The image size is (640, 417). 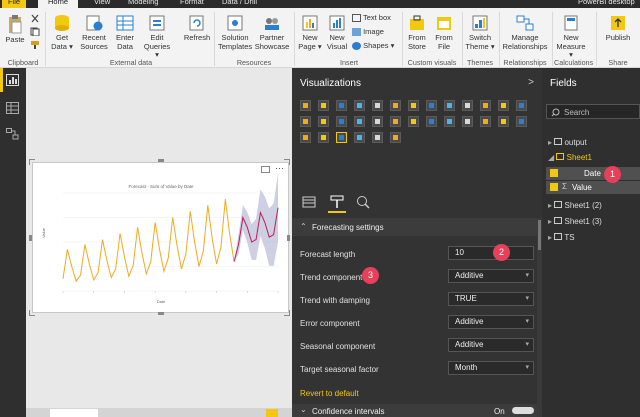 What do you see at coordinates (561, 237) in the screenshot?
I see `table-ts: ▸ TS` at bounding box center [561, 237].